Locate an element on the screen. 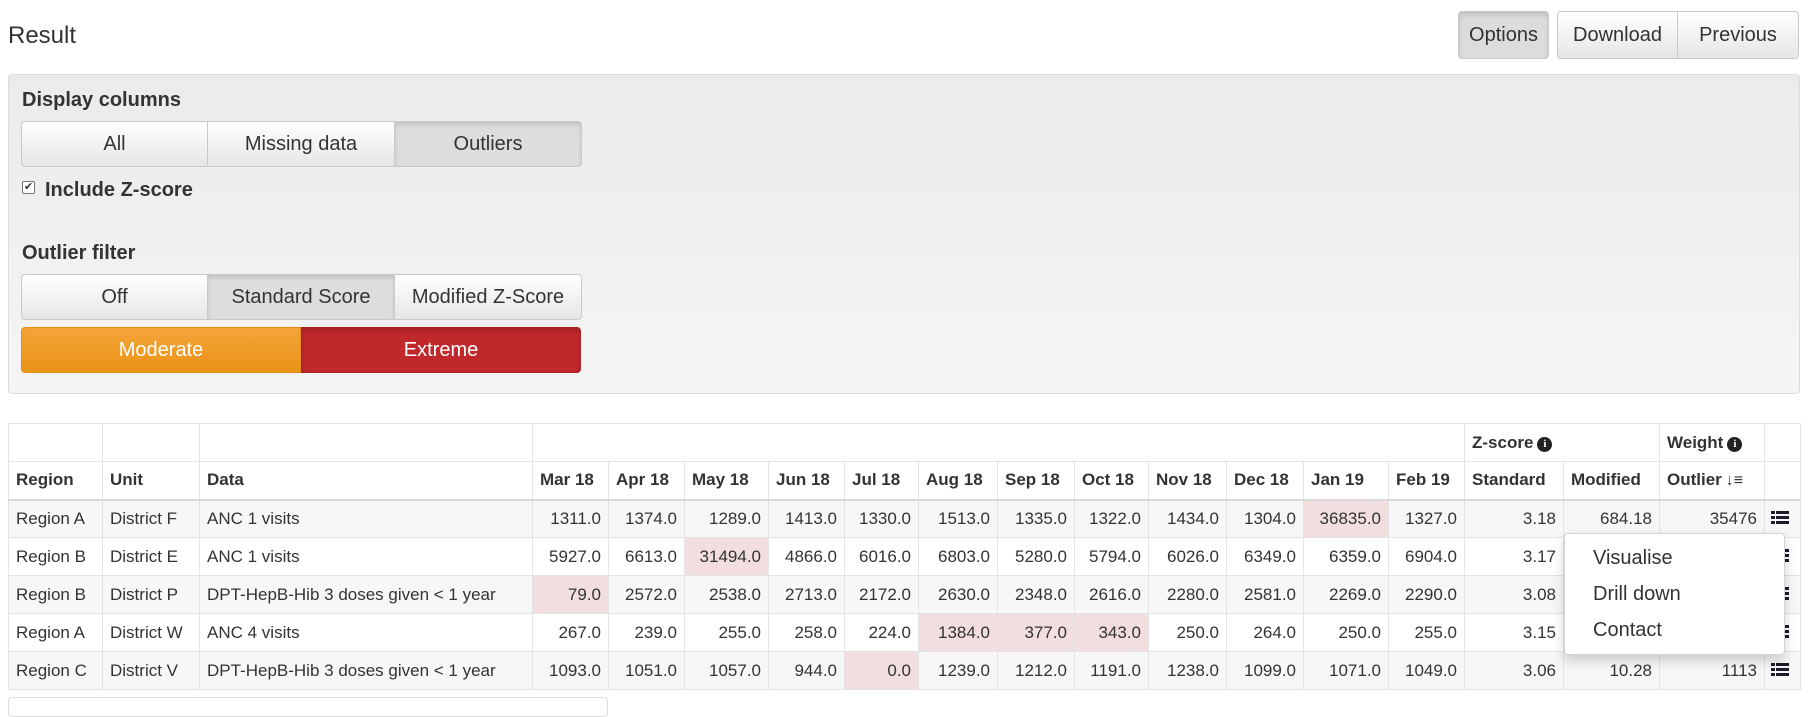 The height and width of the screenshot is (717, 1809). menu-item-contact: Contact is located at coordinates (1674, 630).